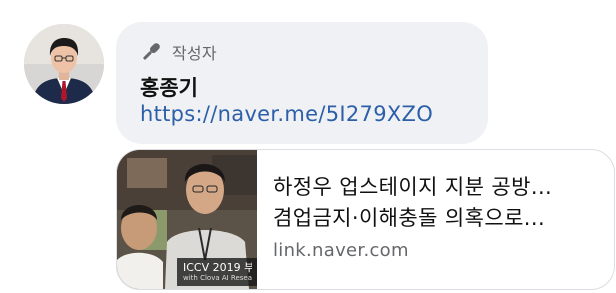  Describe the element at coordinates (194, 53) in the screenshot. I see `author-tag-label: 작성자` at that location.